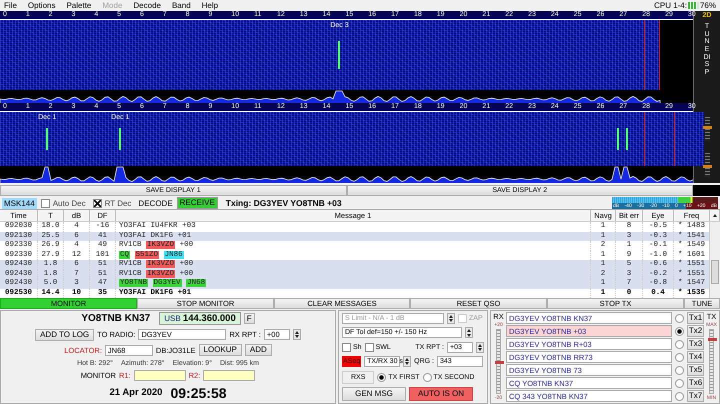  What do you see at coordinates (714, 215) in the screenshot?
I see `scroll-up-icon` at bounding box center [714, 215].